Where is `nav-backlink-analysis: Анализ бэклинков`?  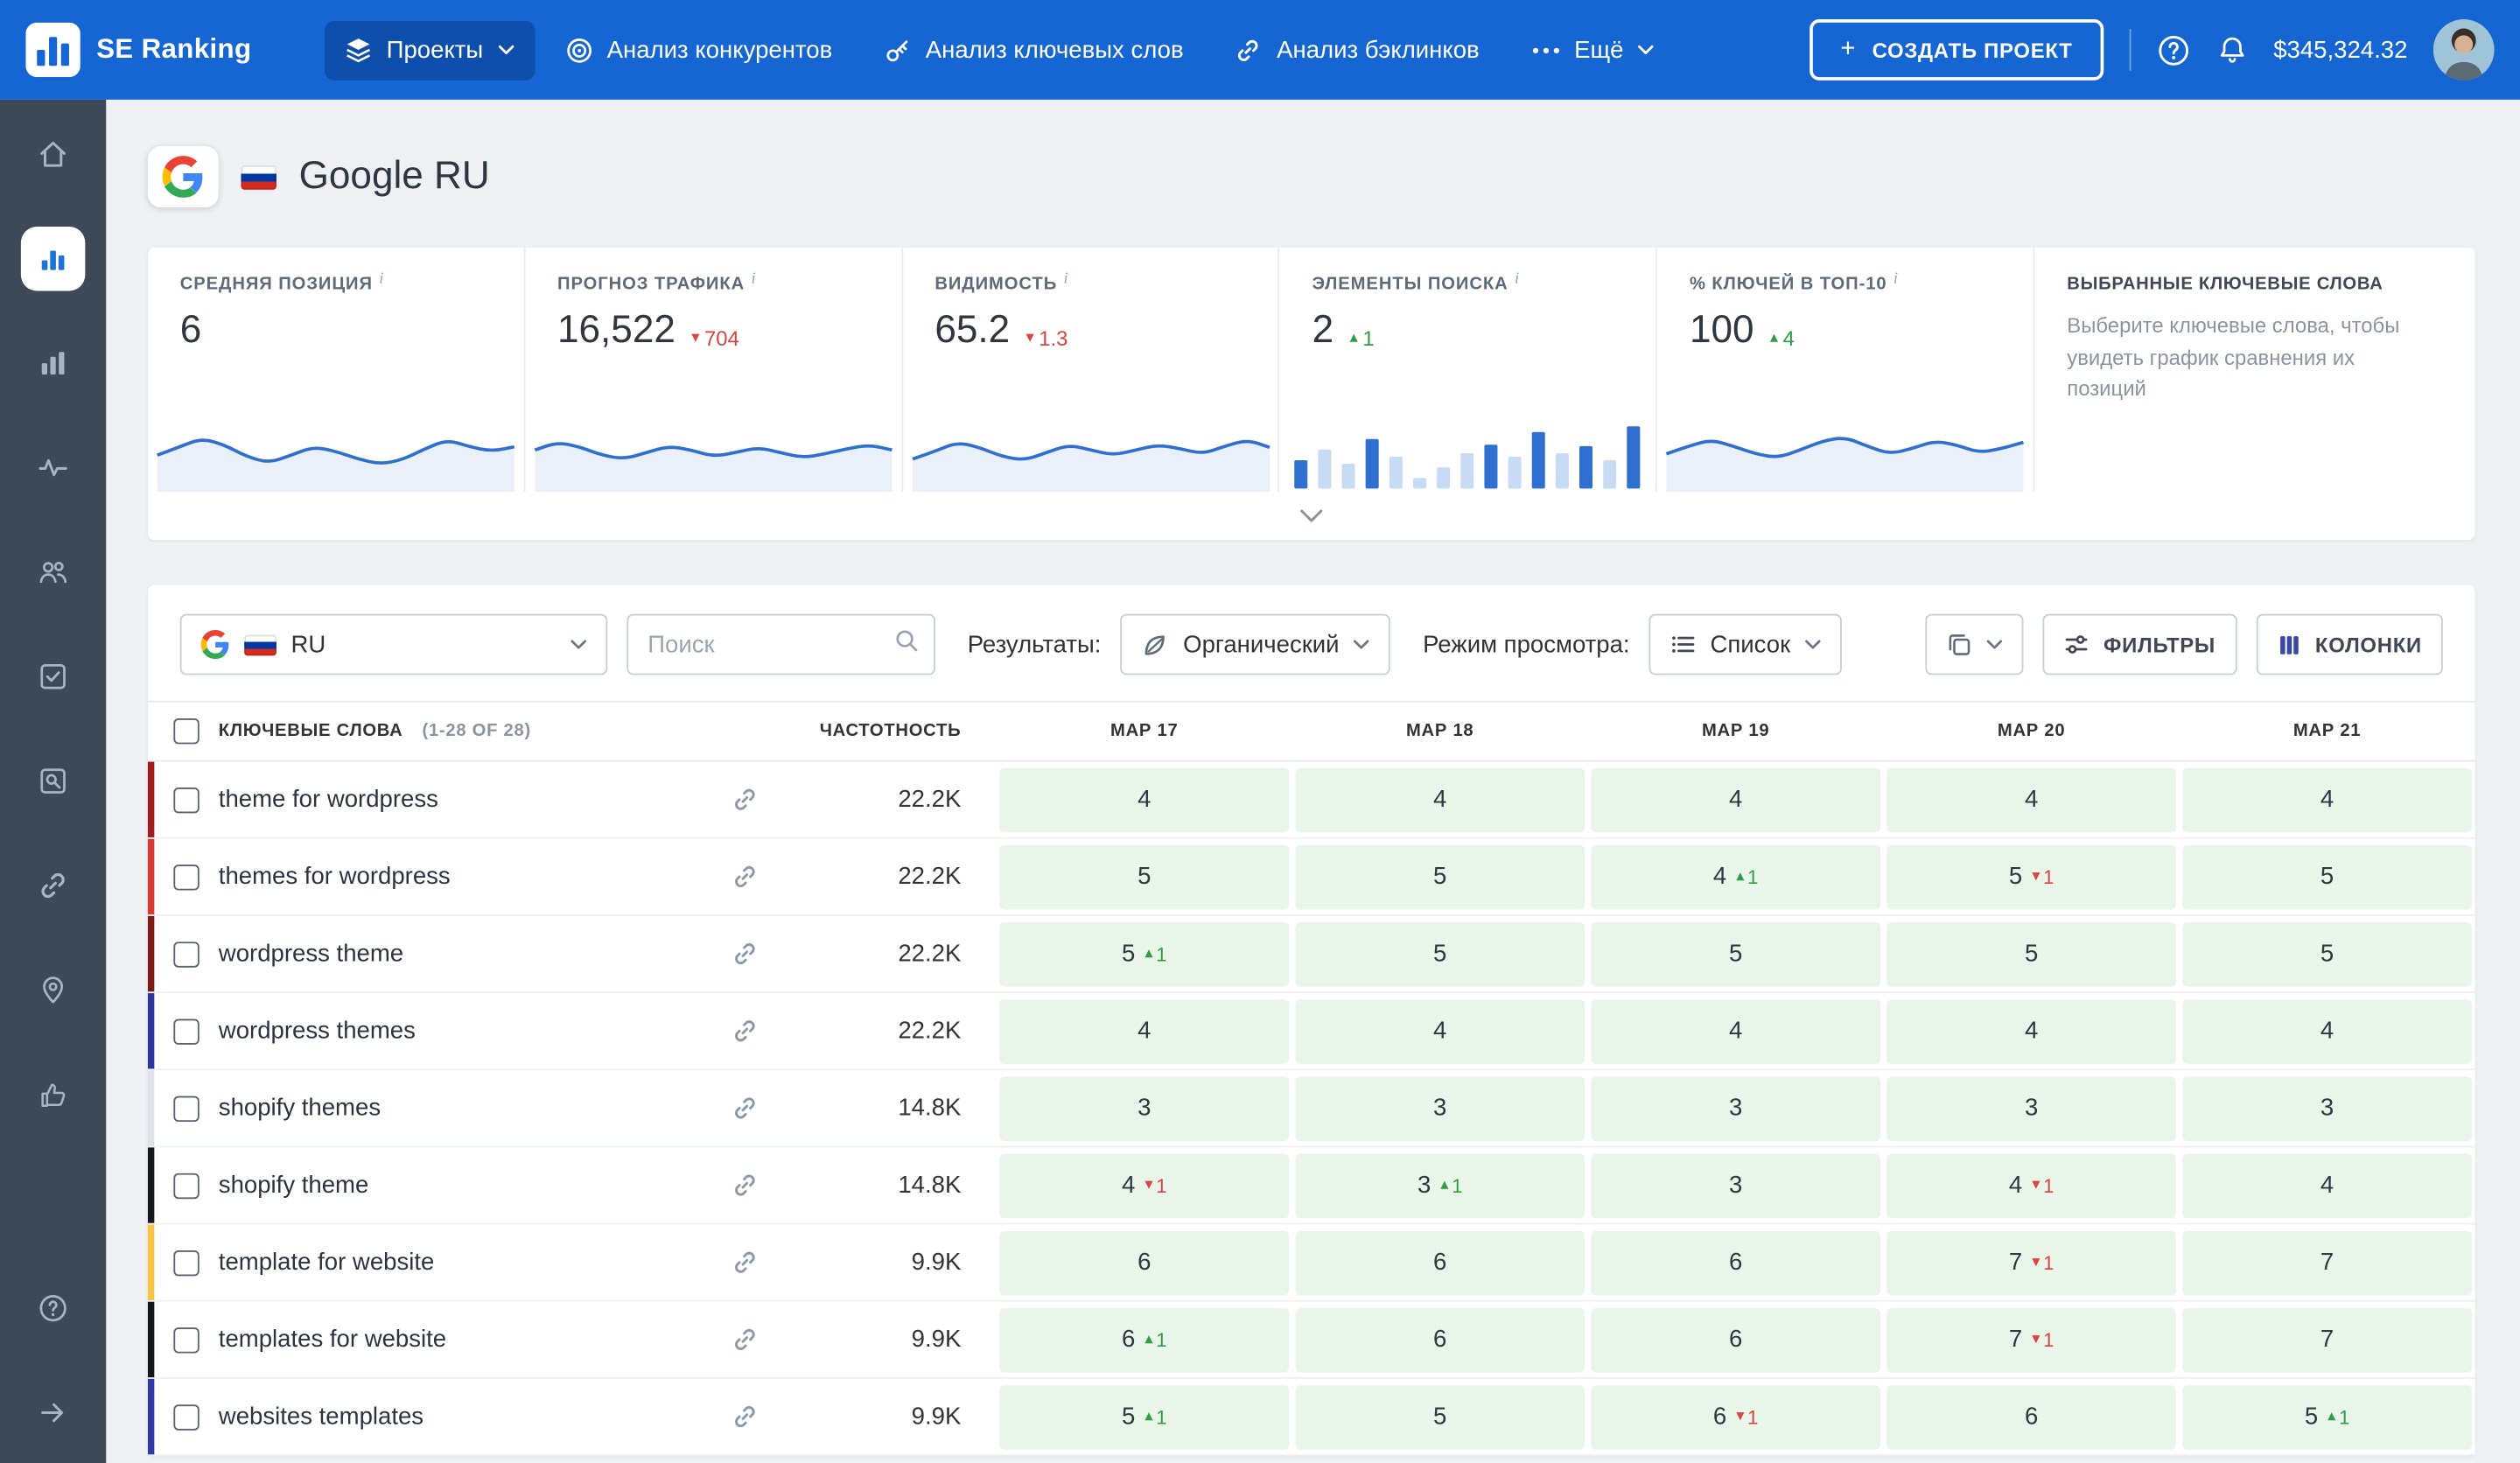
nav-backlink-analysis: Анализ бэклинков is located at coordinates (1357, 50).